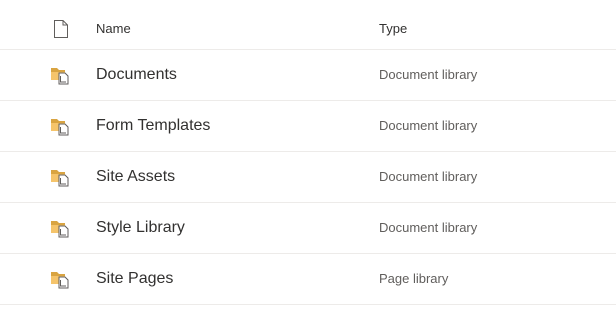  Describe the element at coordinates (153, 126) in the screenshot. I see `item-name: Form Templates` at that location.